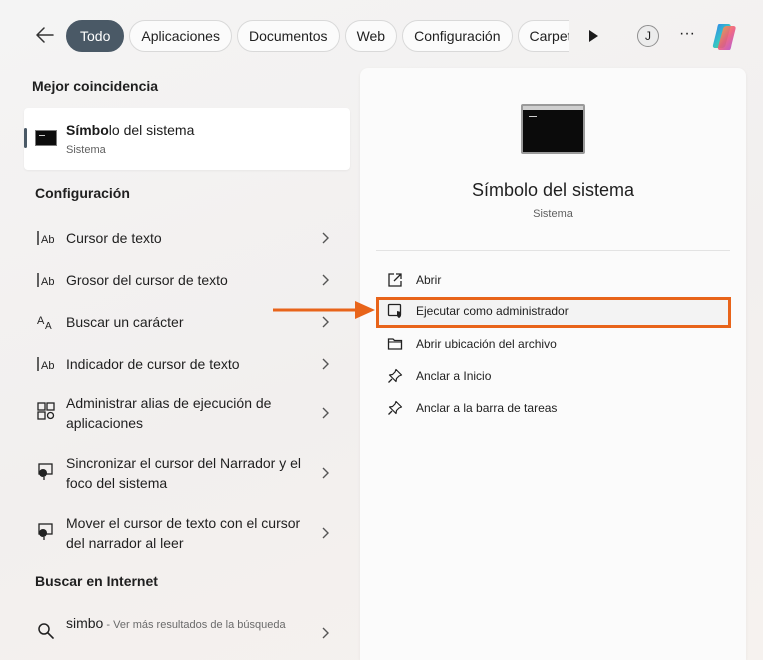  I want to click on play-icon, so click(593, 36).